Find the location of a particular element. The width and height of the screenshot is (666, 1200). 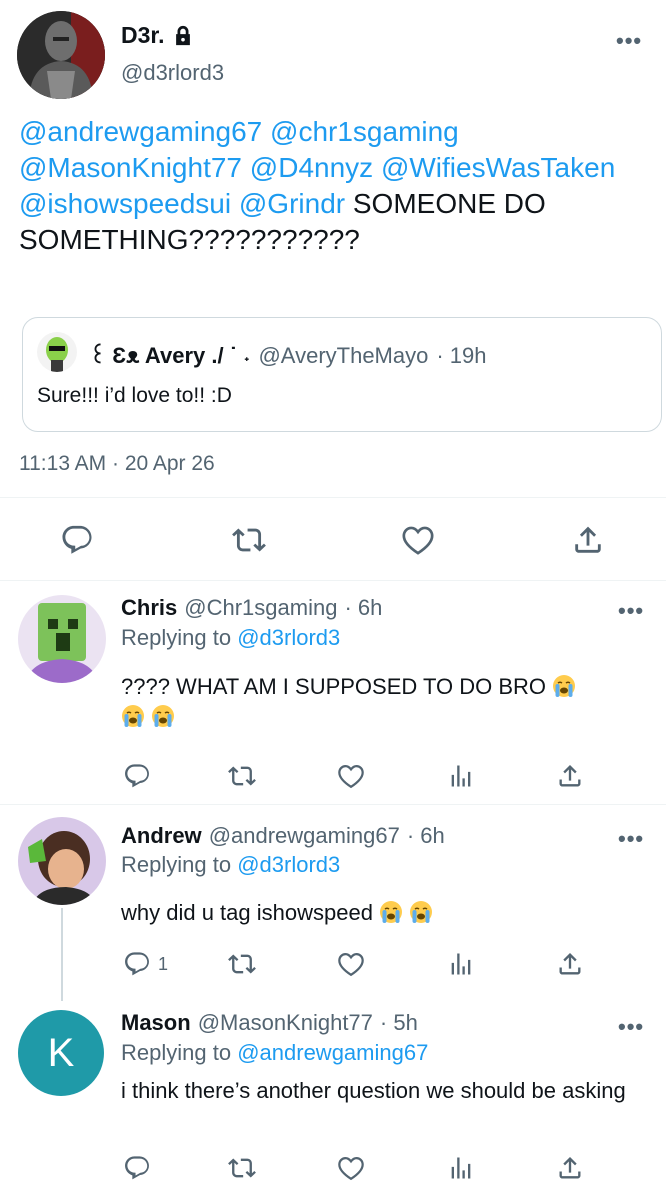

reply-handle: @andrewgaming67 is located at coordinates (304, 836).